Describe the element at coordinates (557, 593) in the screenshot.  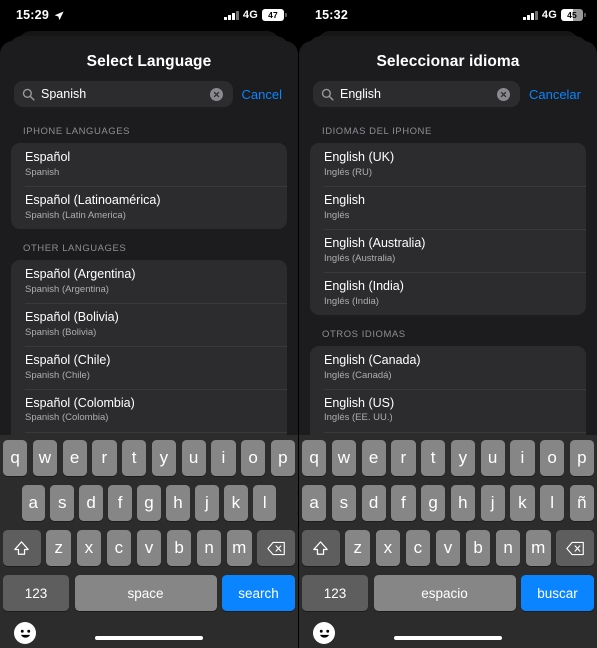
I see `search-action-key: buscar` at that location.